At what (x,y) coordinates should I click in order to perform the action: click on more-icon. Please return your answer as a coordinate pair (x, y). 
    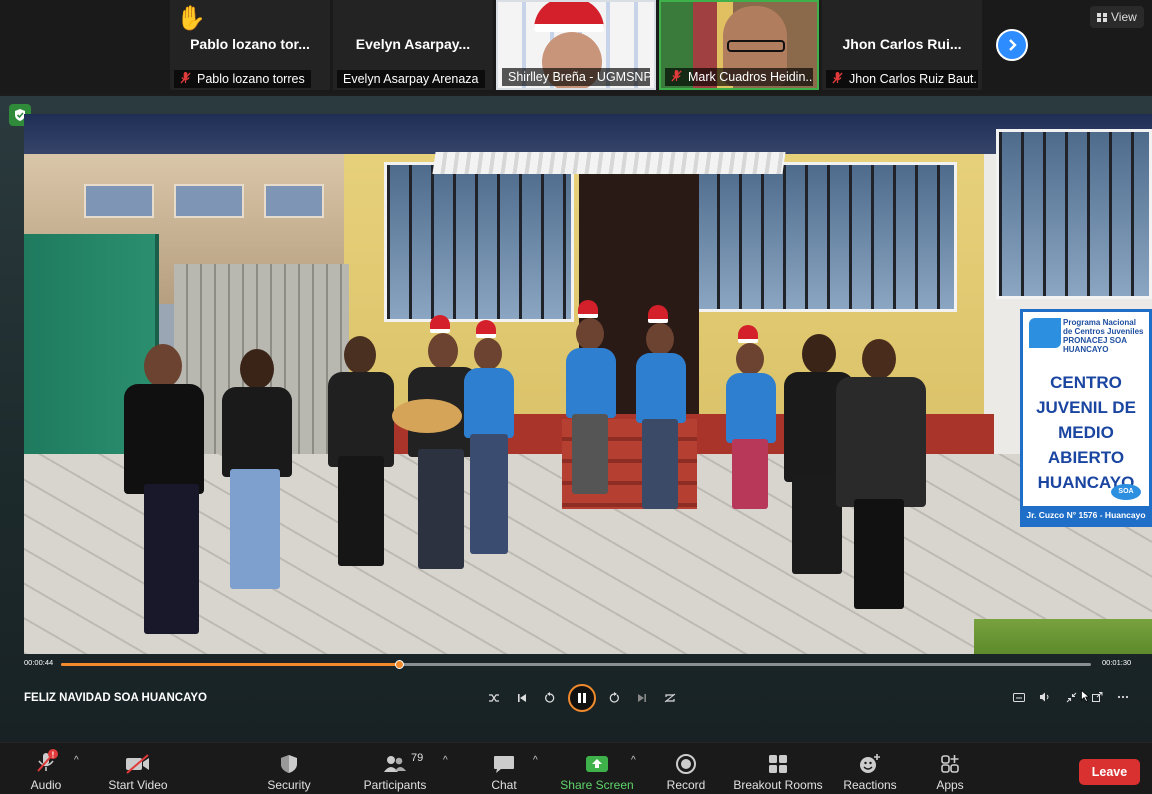
    Looking at the image, I should click on (1123, 697).